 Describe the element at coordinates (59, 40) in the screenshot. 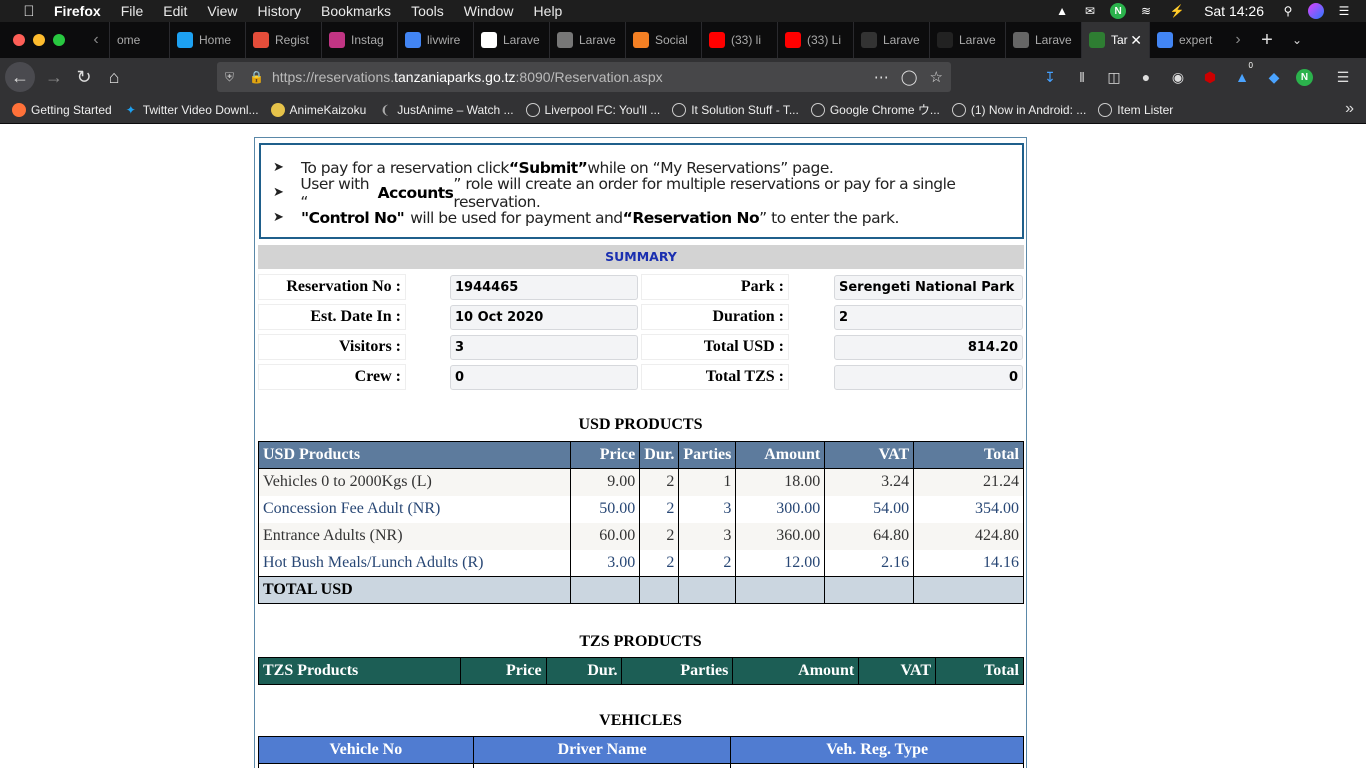

I see `zoom-window-button` at that location.